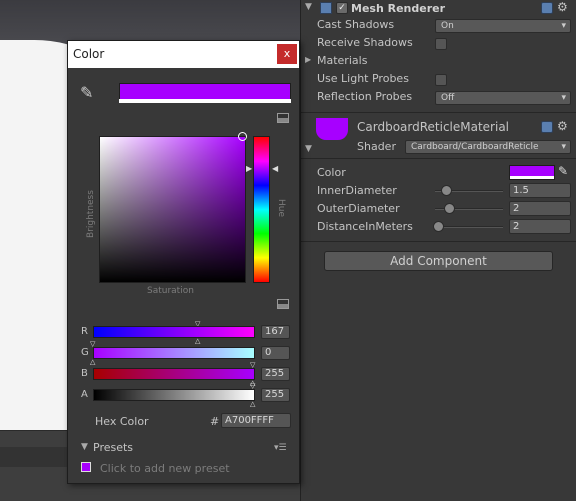 The image size is (576, 501). I want to click on b-label: B, so click(84, 373).